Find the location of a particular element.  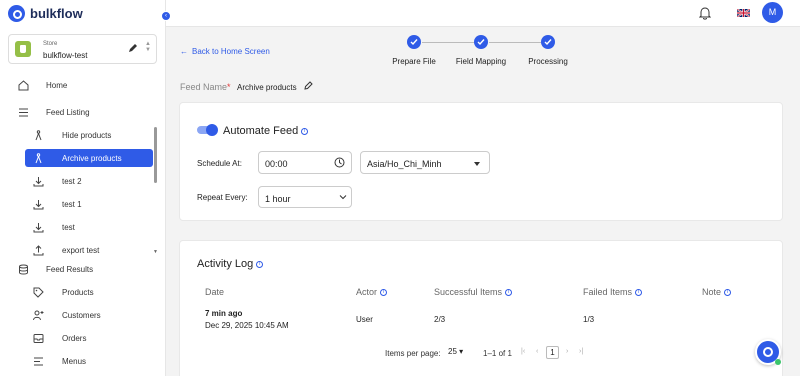

feed-name-label: Feed Name* is located at coordinates (205, 87).